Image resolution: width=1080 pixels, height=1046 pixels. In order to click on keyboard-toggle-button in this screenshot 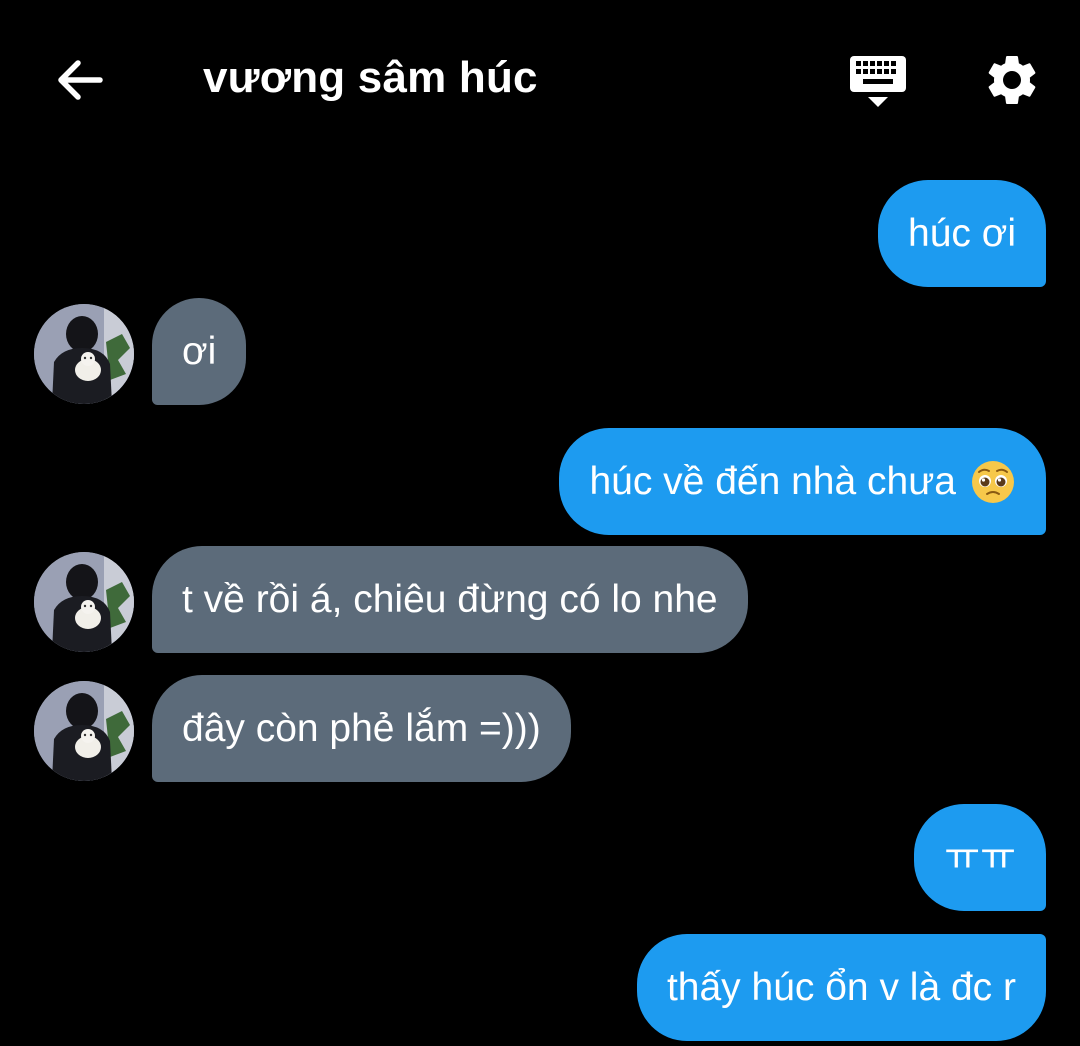, I will do `click(878, 82)`.